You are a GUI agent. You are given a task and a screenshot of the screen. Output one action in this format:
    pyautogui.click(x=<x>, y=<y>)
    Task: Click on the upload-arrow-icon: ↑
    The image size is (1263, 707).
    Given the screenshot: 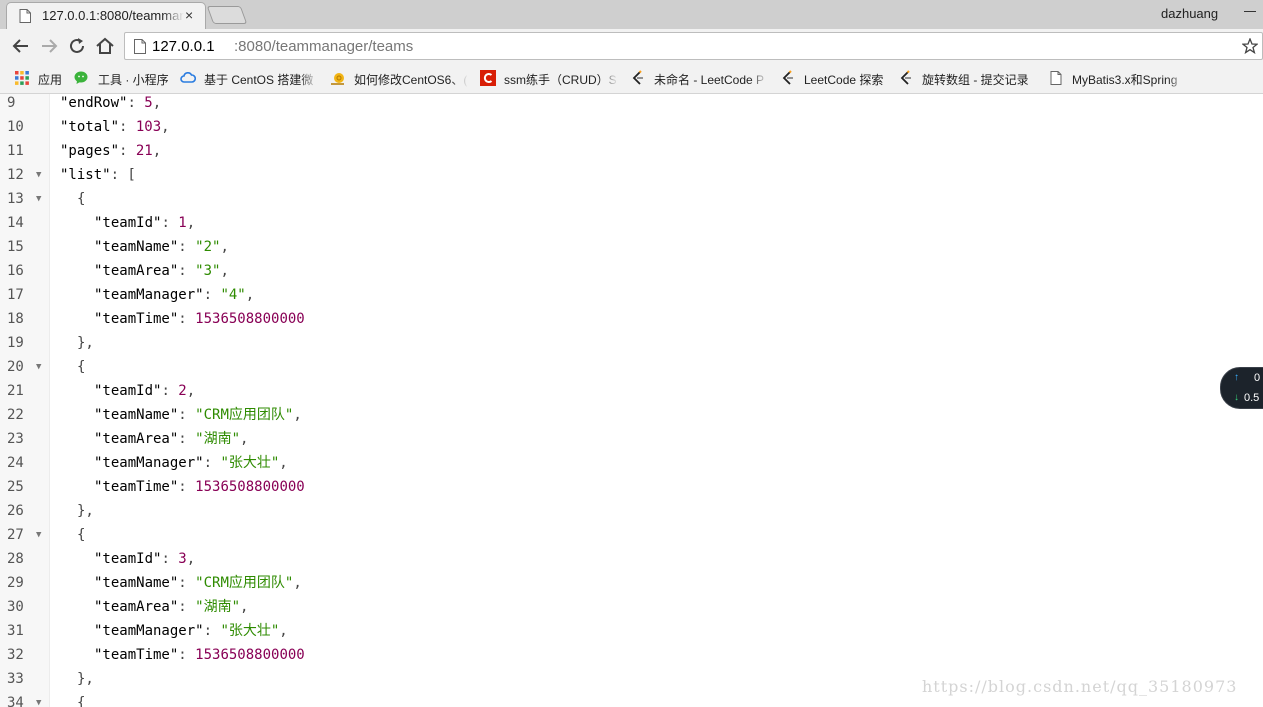 What is the action you would take?
    pyautogui.click(x=1236, y=377)
    